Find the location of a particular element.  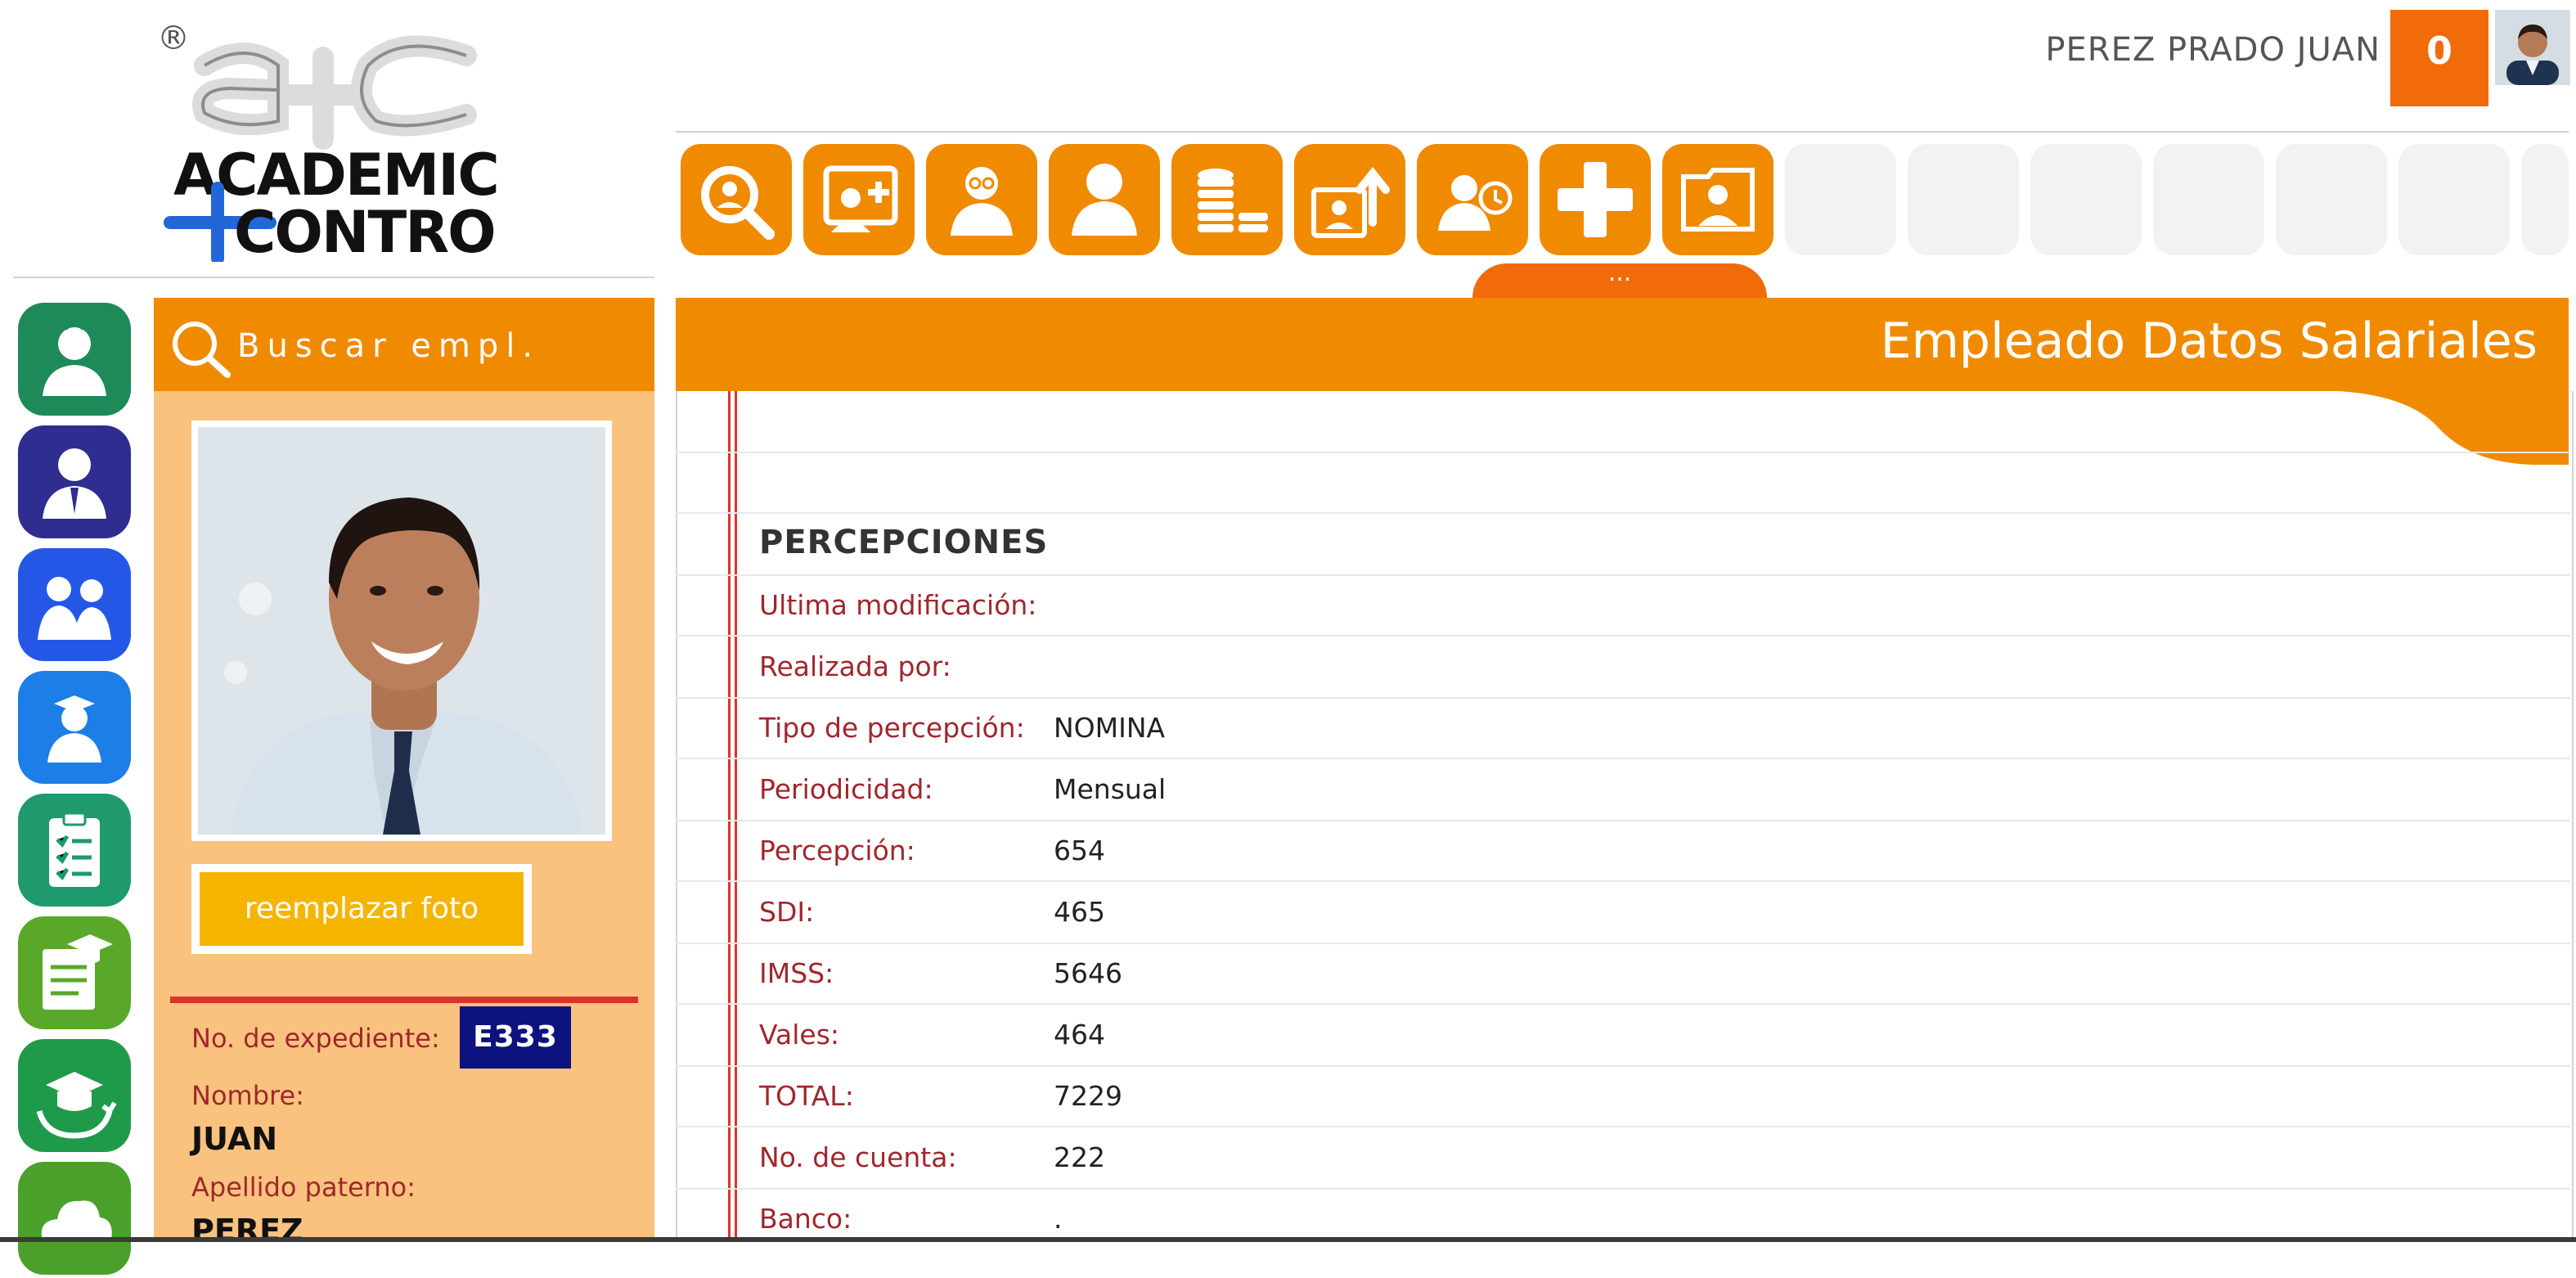

field-label-no-cuenta: No. de cuenta: is located at coordinates (858, 1157).